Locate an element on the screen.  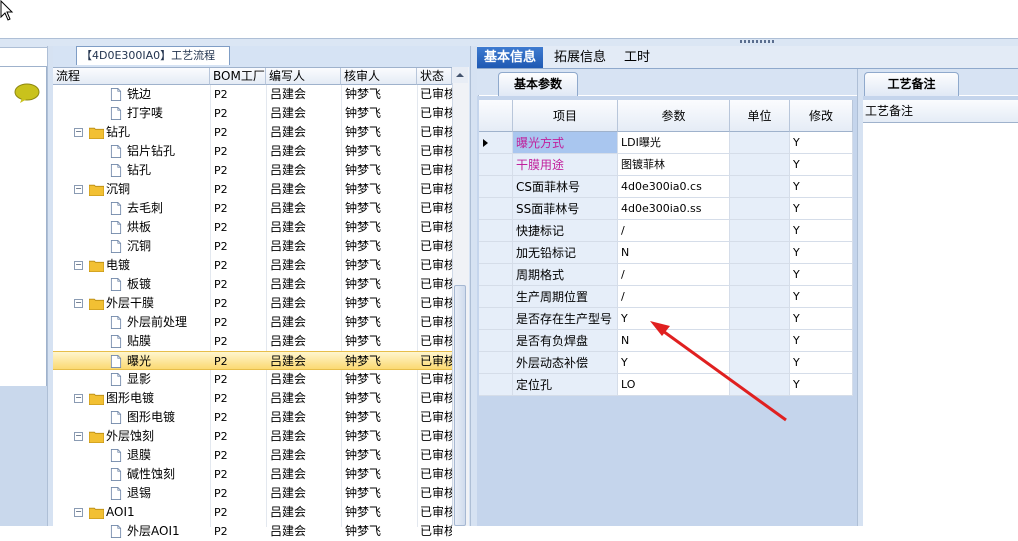
chat-bubble-icon is located at coordinates (27, 93).